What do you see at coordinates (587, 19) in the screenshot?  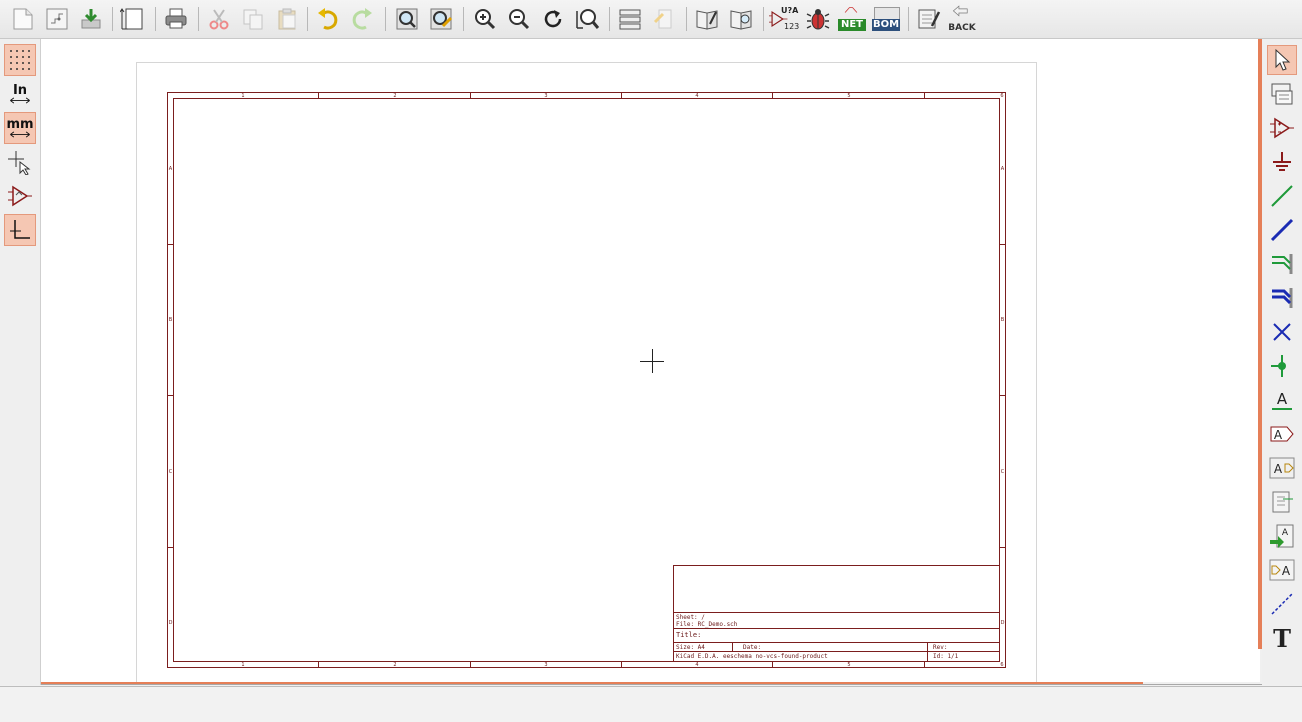 I see `zoom-fit-icon` at bounding box center [587, 19].